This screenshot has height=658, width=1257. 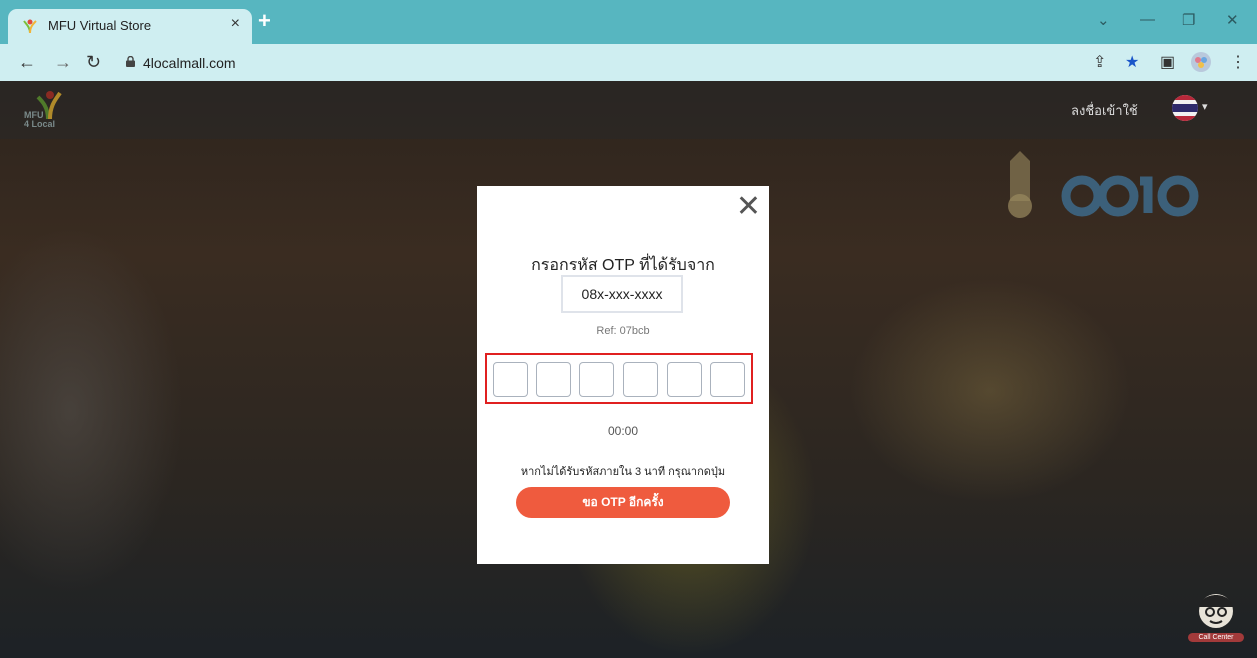 I want to click on language-dropdown-icon: ▾, so click(x=1205, y=106).